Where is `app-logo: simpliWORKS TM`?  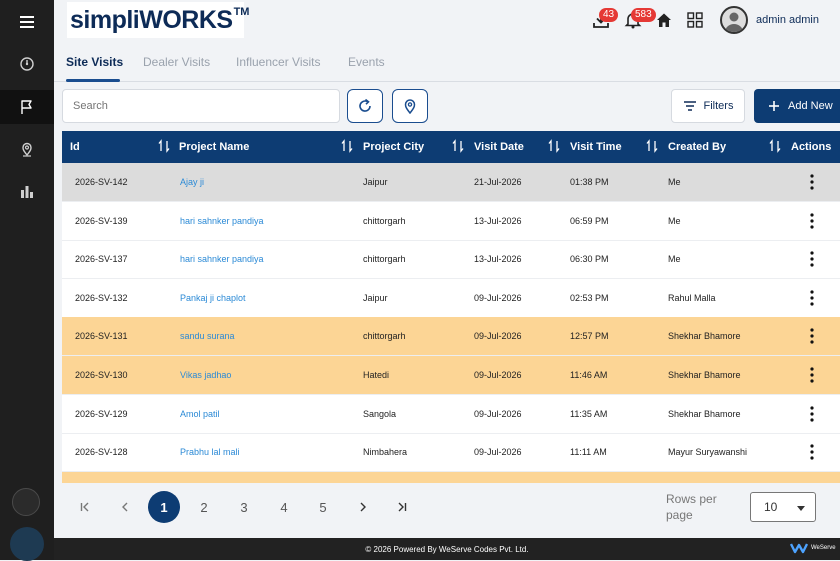 app-logo: simpliWORKS TM is located at coordinates (158, 20).